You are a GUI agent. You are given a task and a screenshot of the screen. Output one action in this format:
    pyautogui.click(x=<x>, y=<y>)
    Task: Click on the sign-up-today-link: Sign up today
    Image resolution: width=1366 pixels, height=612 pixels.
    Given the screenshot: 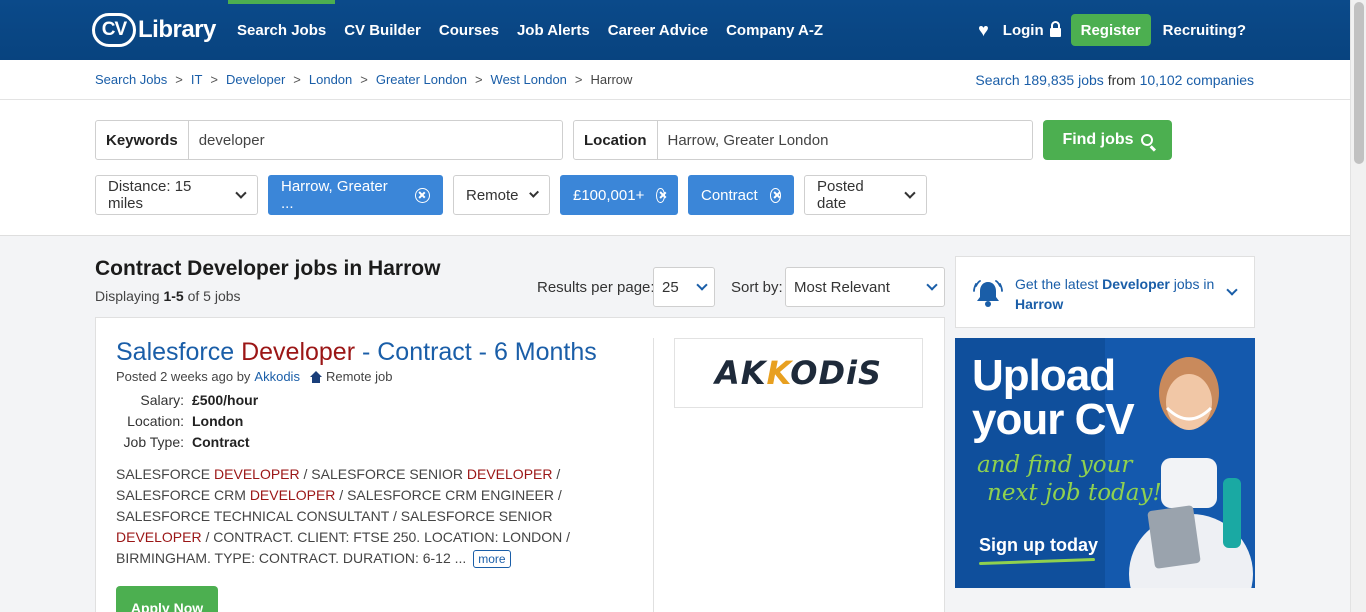 What is the action you would take?
    pyautogui.click(x=1038, y=545)
    